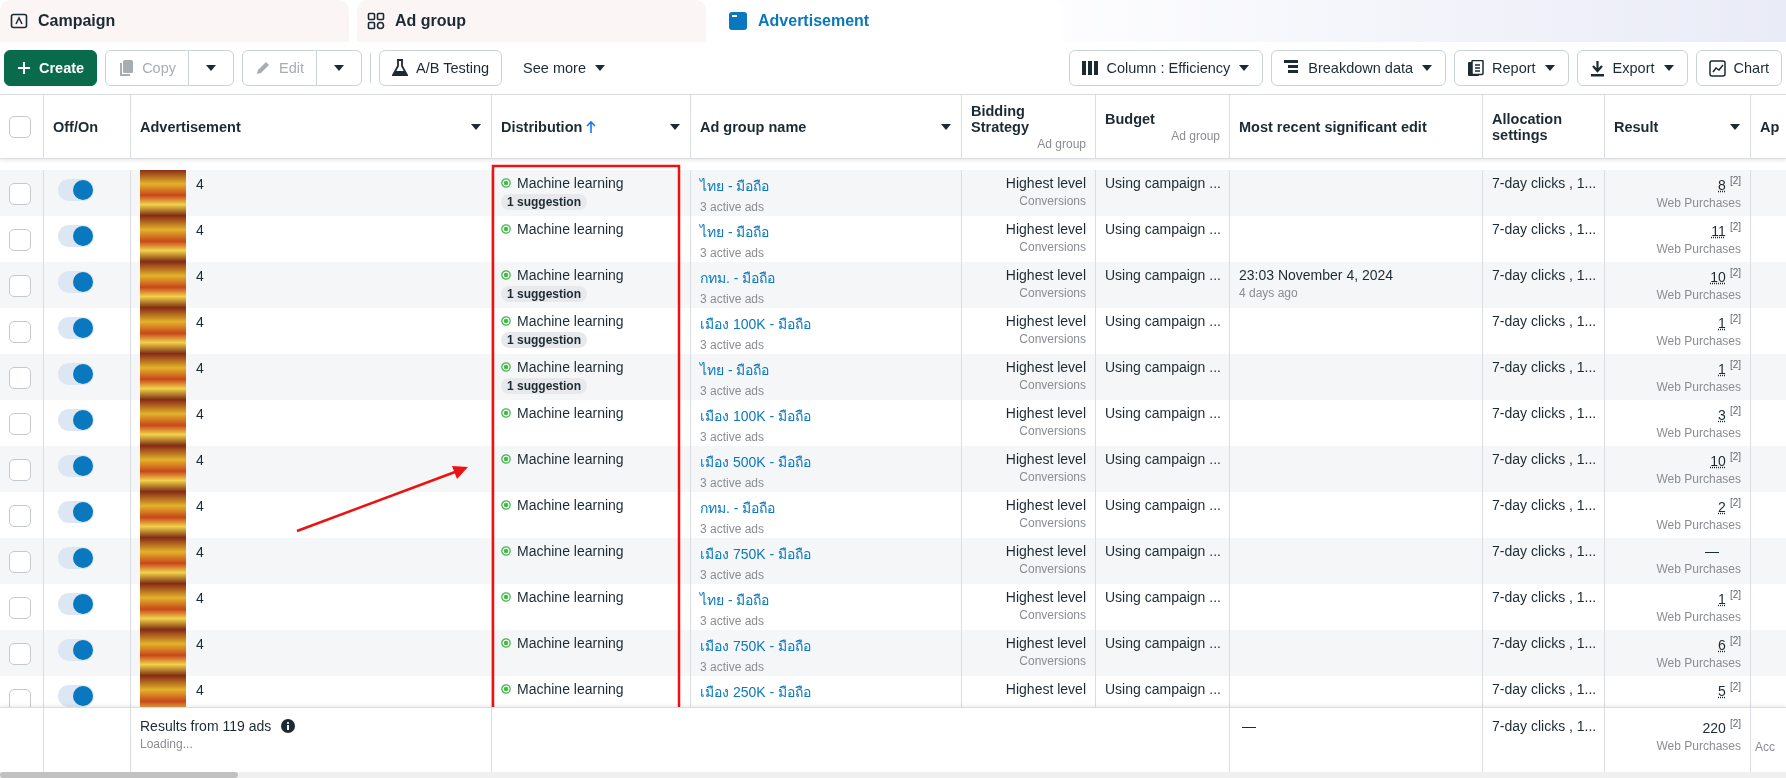 The height and width of the screenshot is (778, 1786). Describe the element at coordinates (1028, 118) in the screenshot. I see `column-header: Bidding Strategy` at that location.